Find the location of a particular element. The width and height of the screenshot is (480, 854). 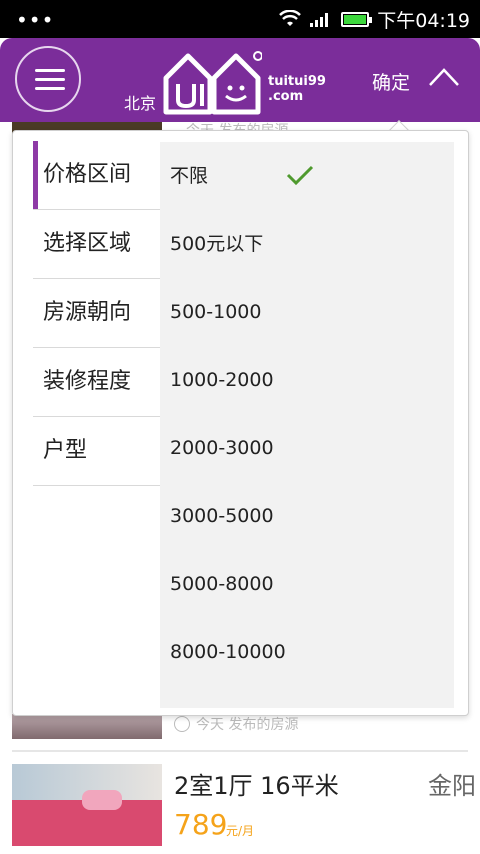

option-label: 3000-5000 is located at coordinates (222, 516).